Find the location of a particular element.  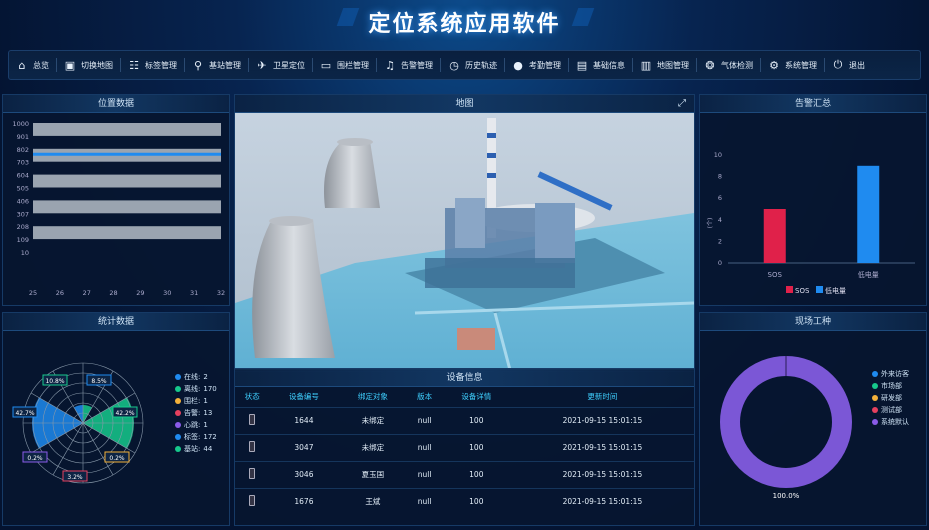

nav-fence: ▭ 围栏管理 is located at coordinates (344, 65).